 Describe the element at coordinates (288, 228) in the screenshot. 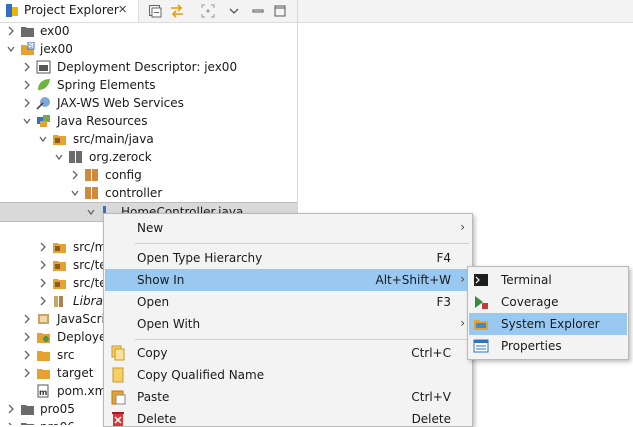

I see `menu-item-new: New ›` at that location.